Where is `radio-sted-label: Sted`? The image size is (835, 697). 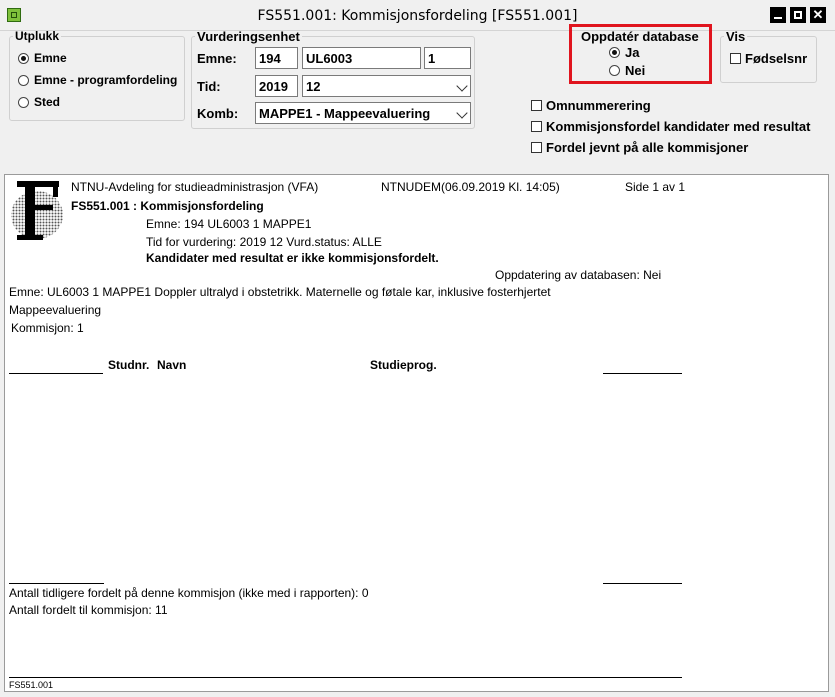 radio-sted-label: Sted is located at coordinates (47, 102).